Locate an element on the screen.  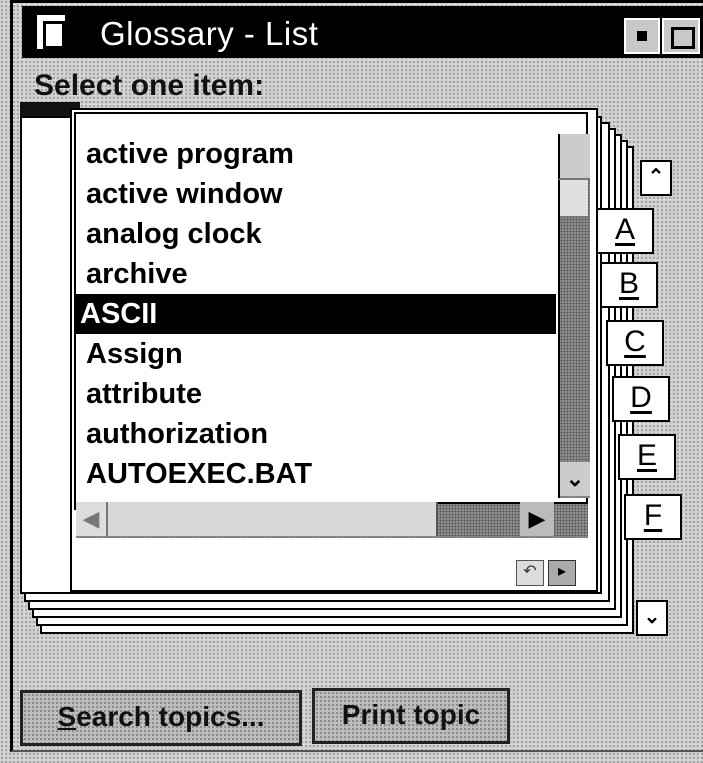
tab-b: B is located at coordinates (629, 285).